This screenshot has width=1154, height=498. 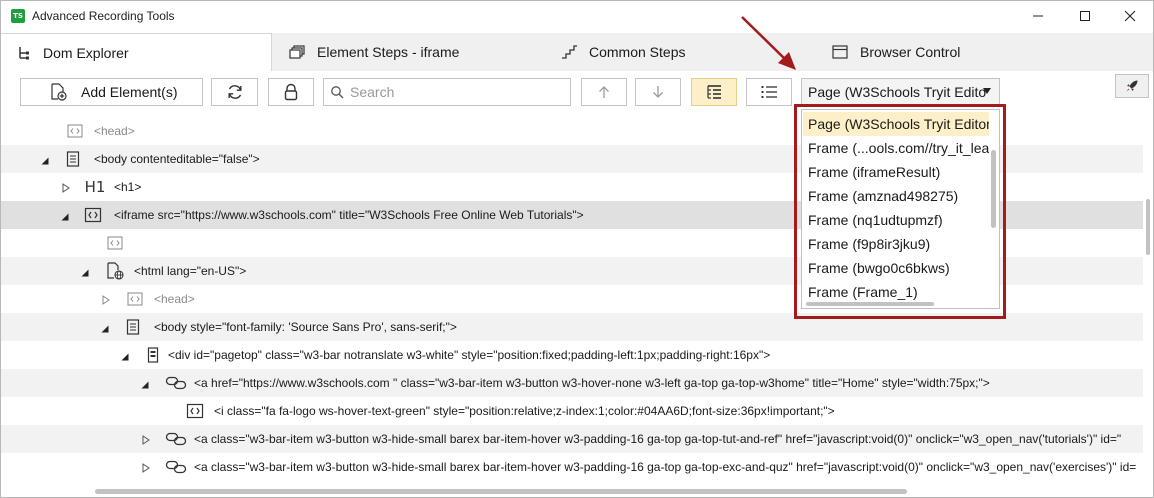 I want to click on add-element-label: Add Element(s), so click(x=129, y=92).